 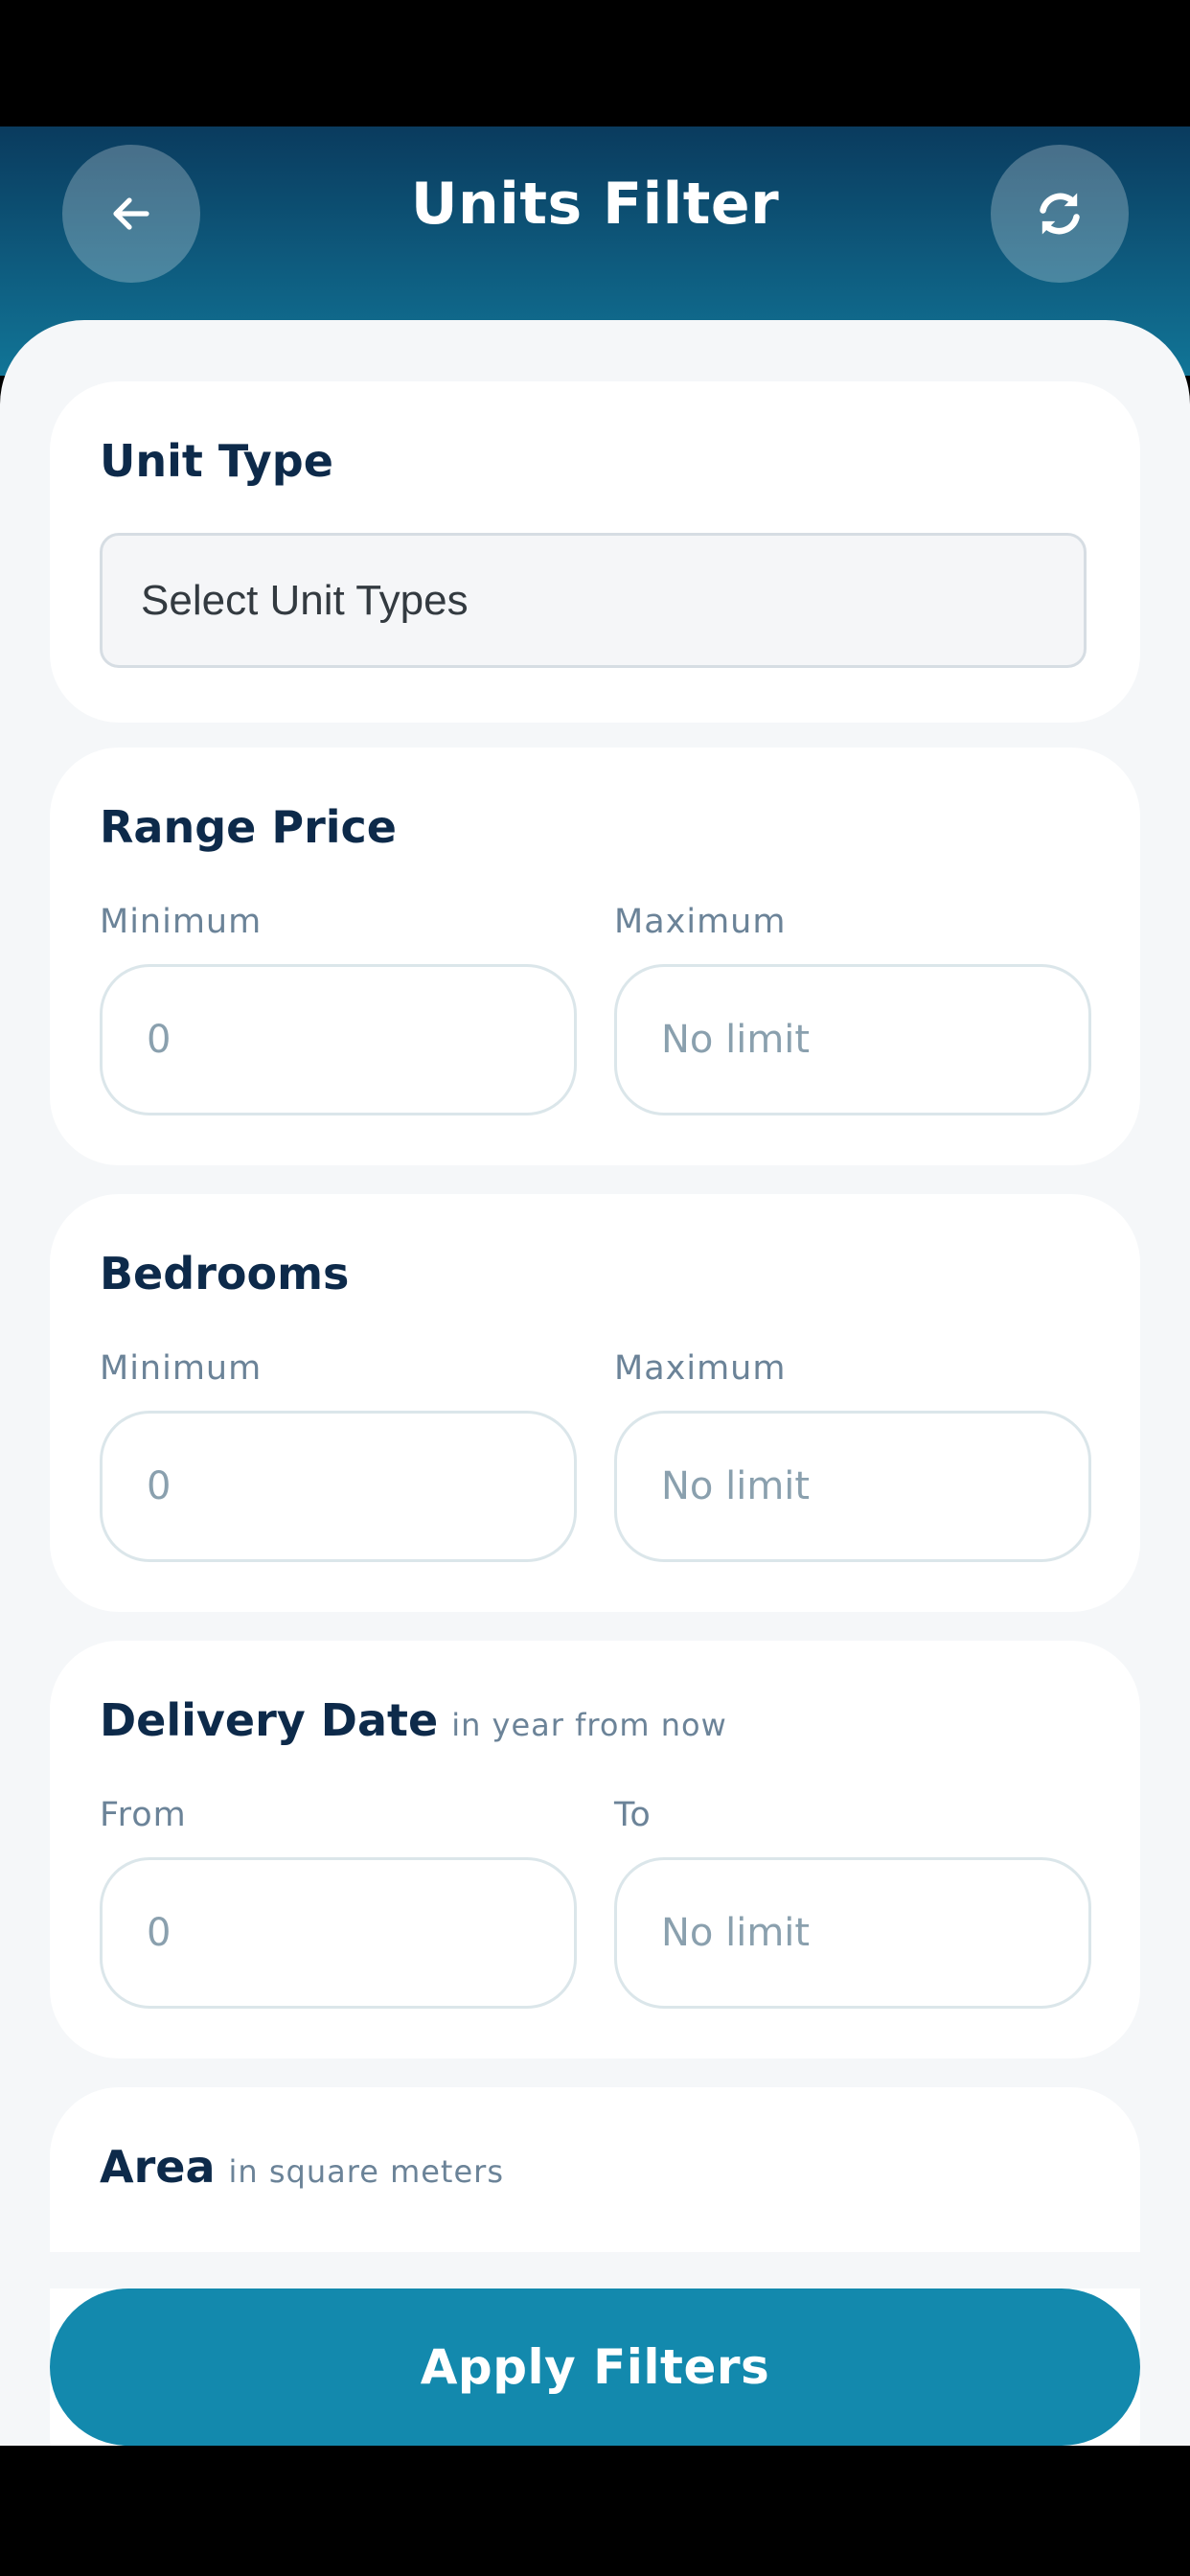 What do you see at coordinates (633, 1815) in the screenshot?
I see `delivery-to-label: To` at bounding box center [633, 1815].